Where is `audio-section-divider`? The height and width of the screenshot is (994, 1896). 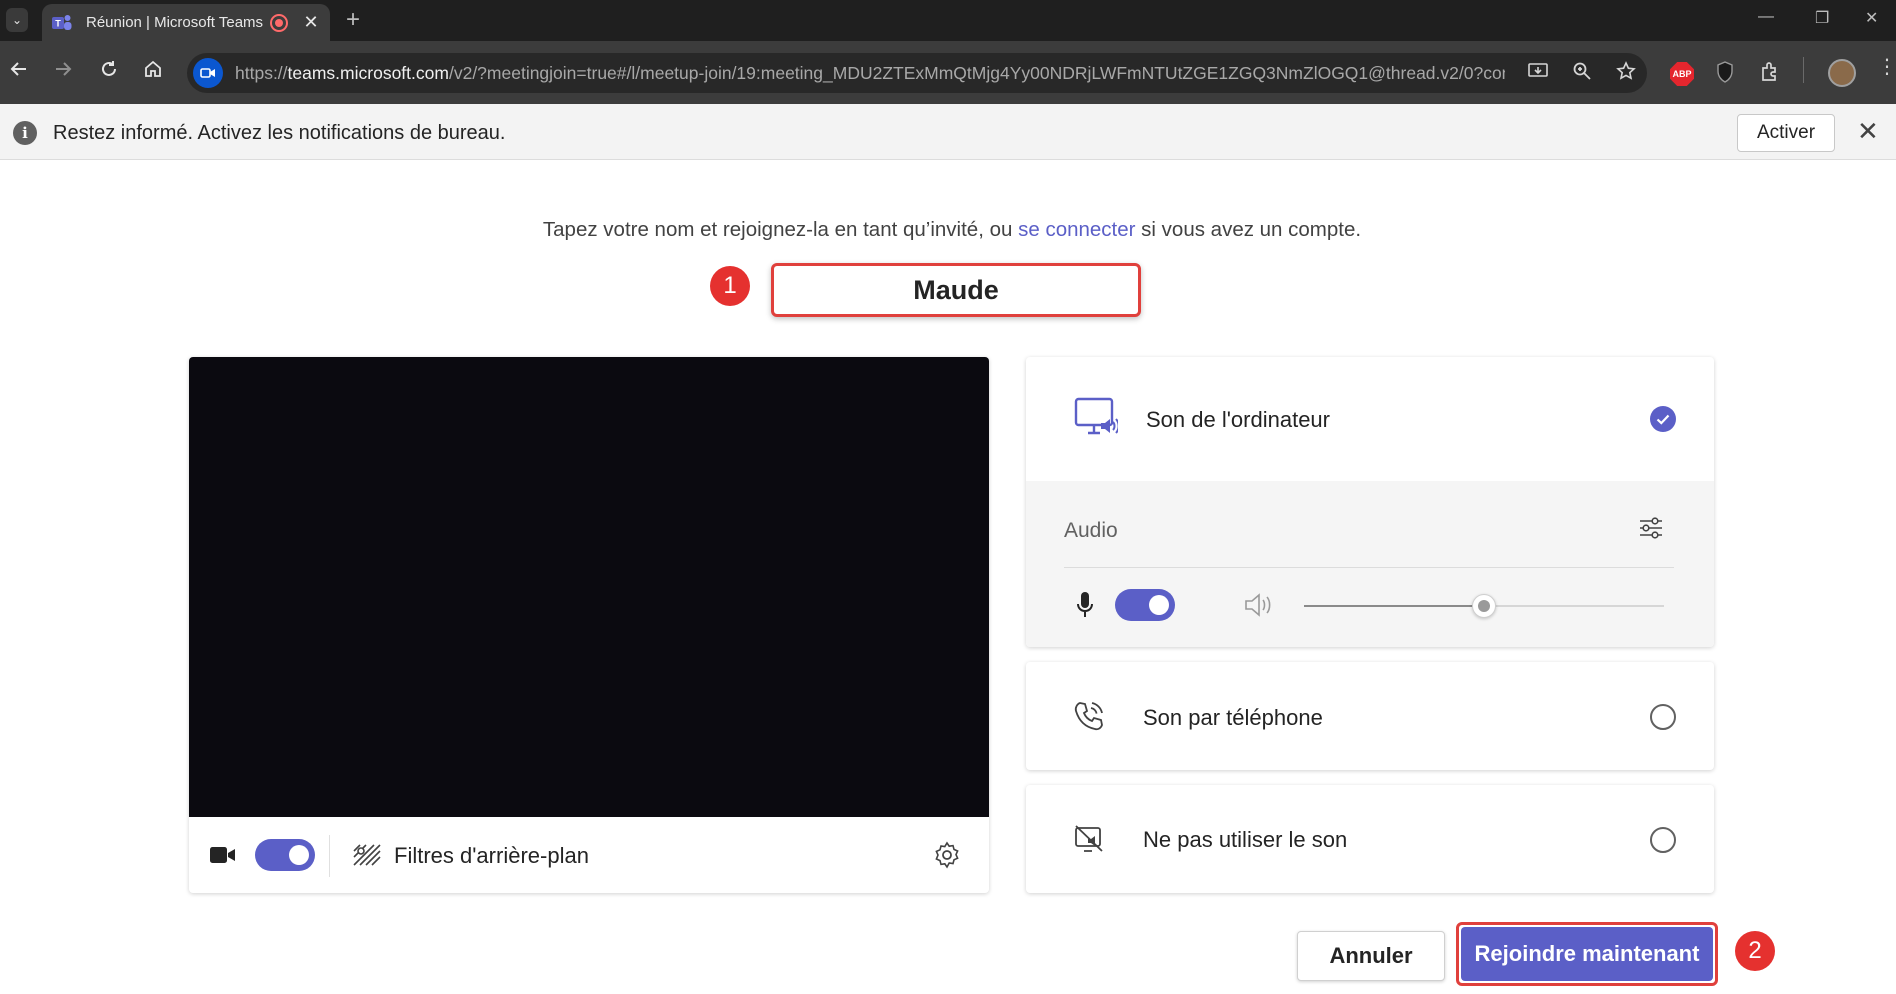
audio-section-divider is located at coordinates (1369, 567).